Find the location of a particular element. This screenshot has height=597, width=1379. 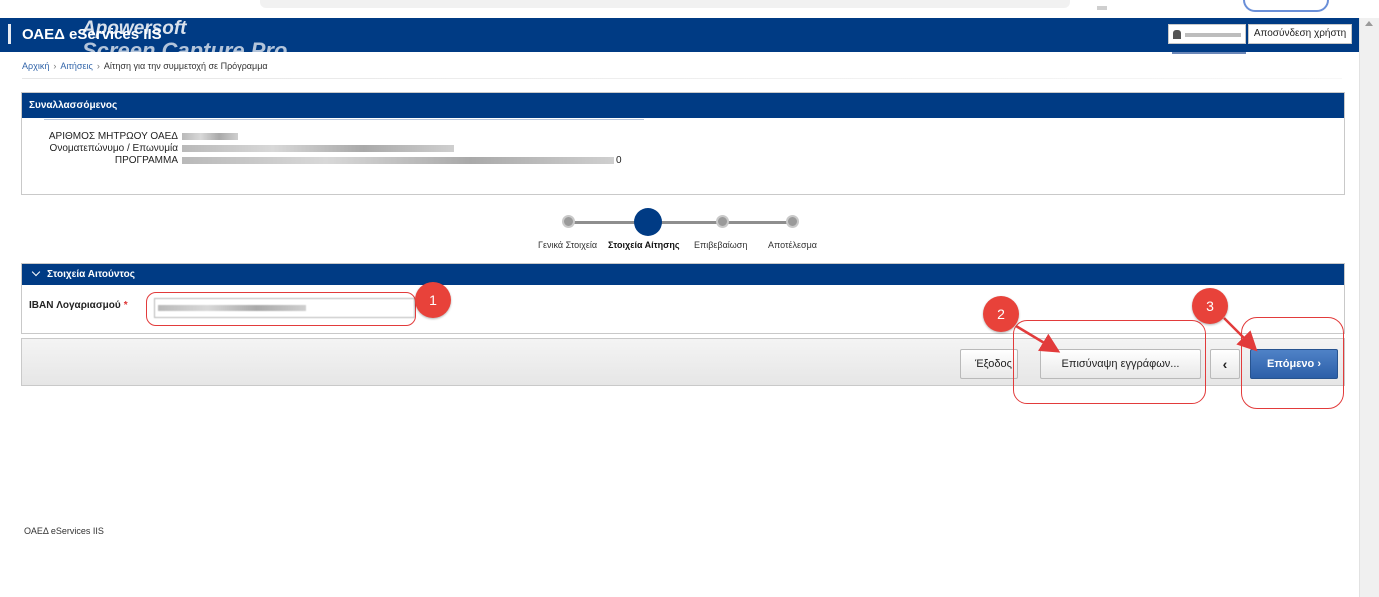

info-row-name: Ονοματεπώνυμο / Επωνυμία is located at coordinates (327, 149).